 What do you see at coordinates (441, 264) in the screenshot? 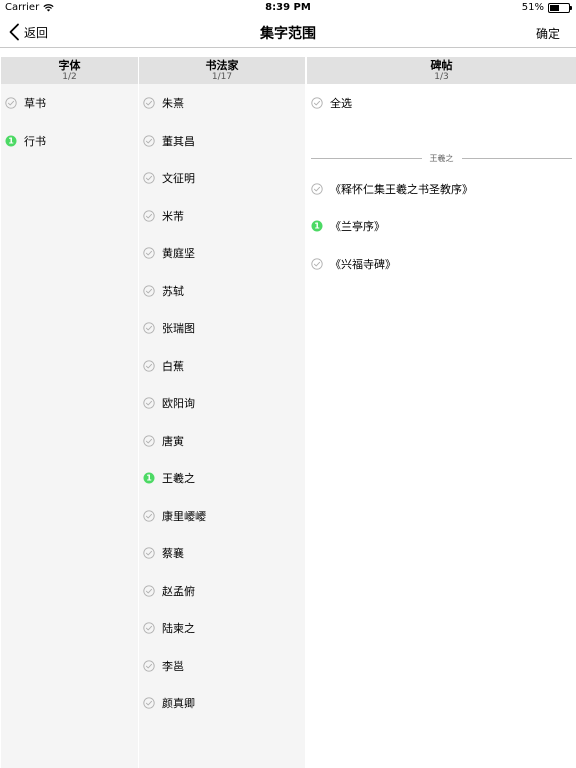
I see `tie-item: 《兴福寺碑》` at bounding box center [441, 264].